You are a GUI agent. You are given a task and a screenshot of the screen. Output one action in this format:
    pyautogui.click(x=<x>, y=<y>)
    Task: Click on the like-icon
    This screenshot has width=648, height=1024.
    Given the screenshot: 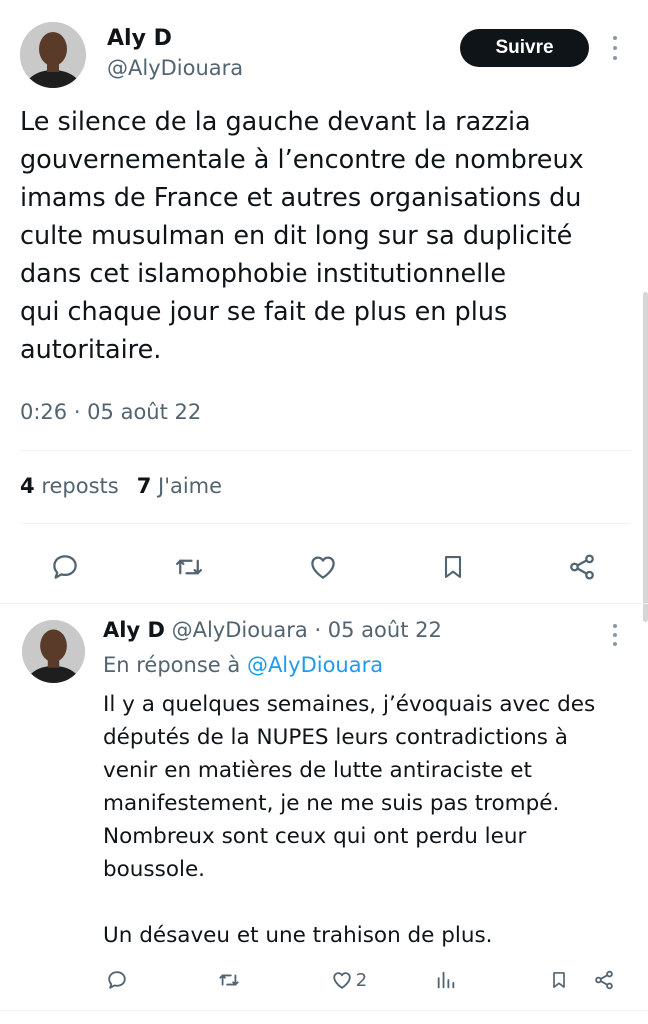 What is the action you would take?
    pyautogui.click(x=323, y=567)
    